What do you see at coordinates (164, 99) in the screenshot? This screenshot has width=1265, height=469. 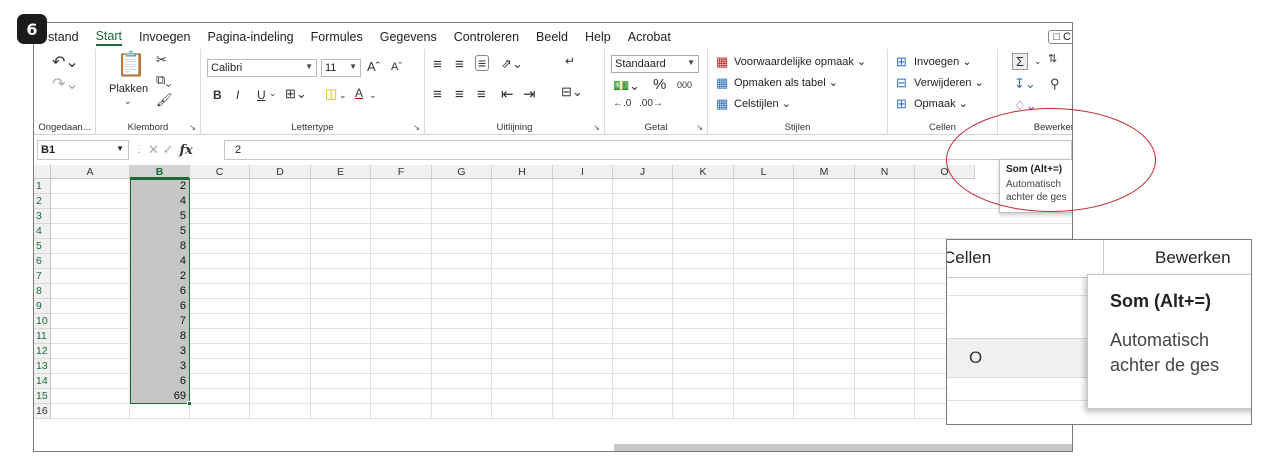 I see `format-painter-icon: 🖌` at bounding box center [164, 99].